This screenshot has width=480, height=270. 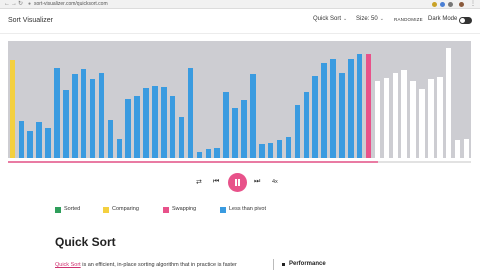 I want to click on legend-swatch-sorted, so click(x=58, y=210).